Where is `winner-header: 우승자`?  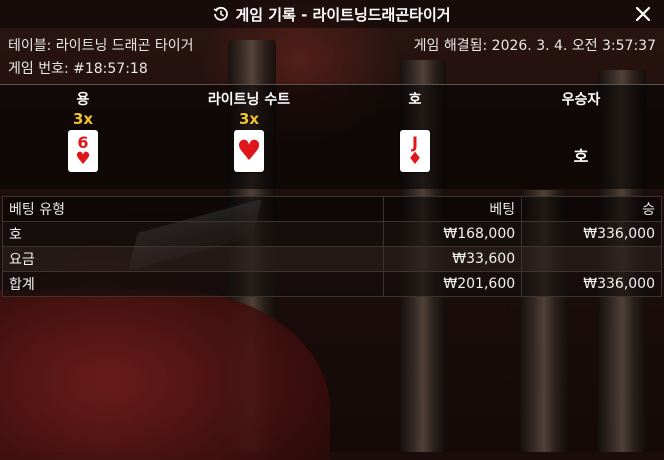
winner-header: 우승자 is located at coordinates (581, 100).